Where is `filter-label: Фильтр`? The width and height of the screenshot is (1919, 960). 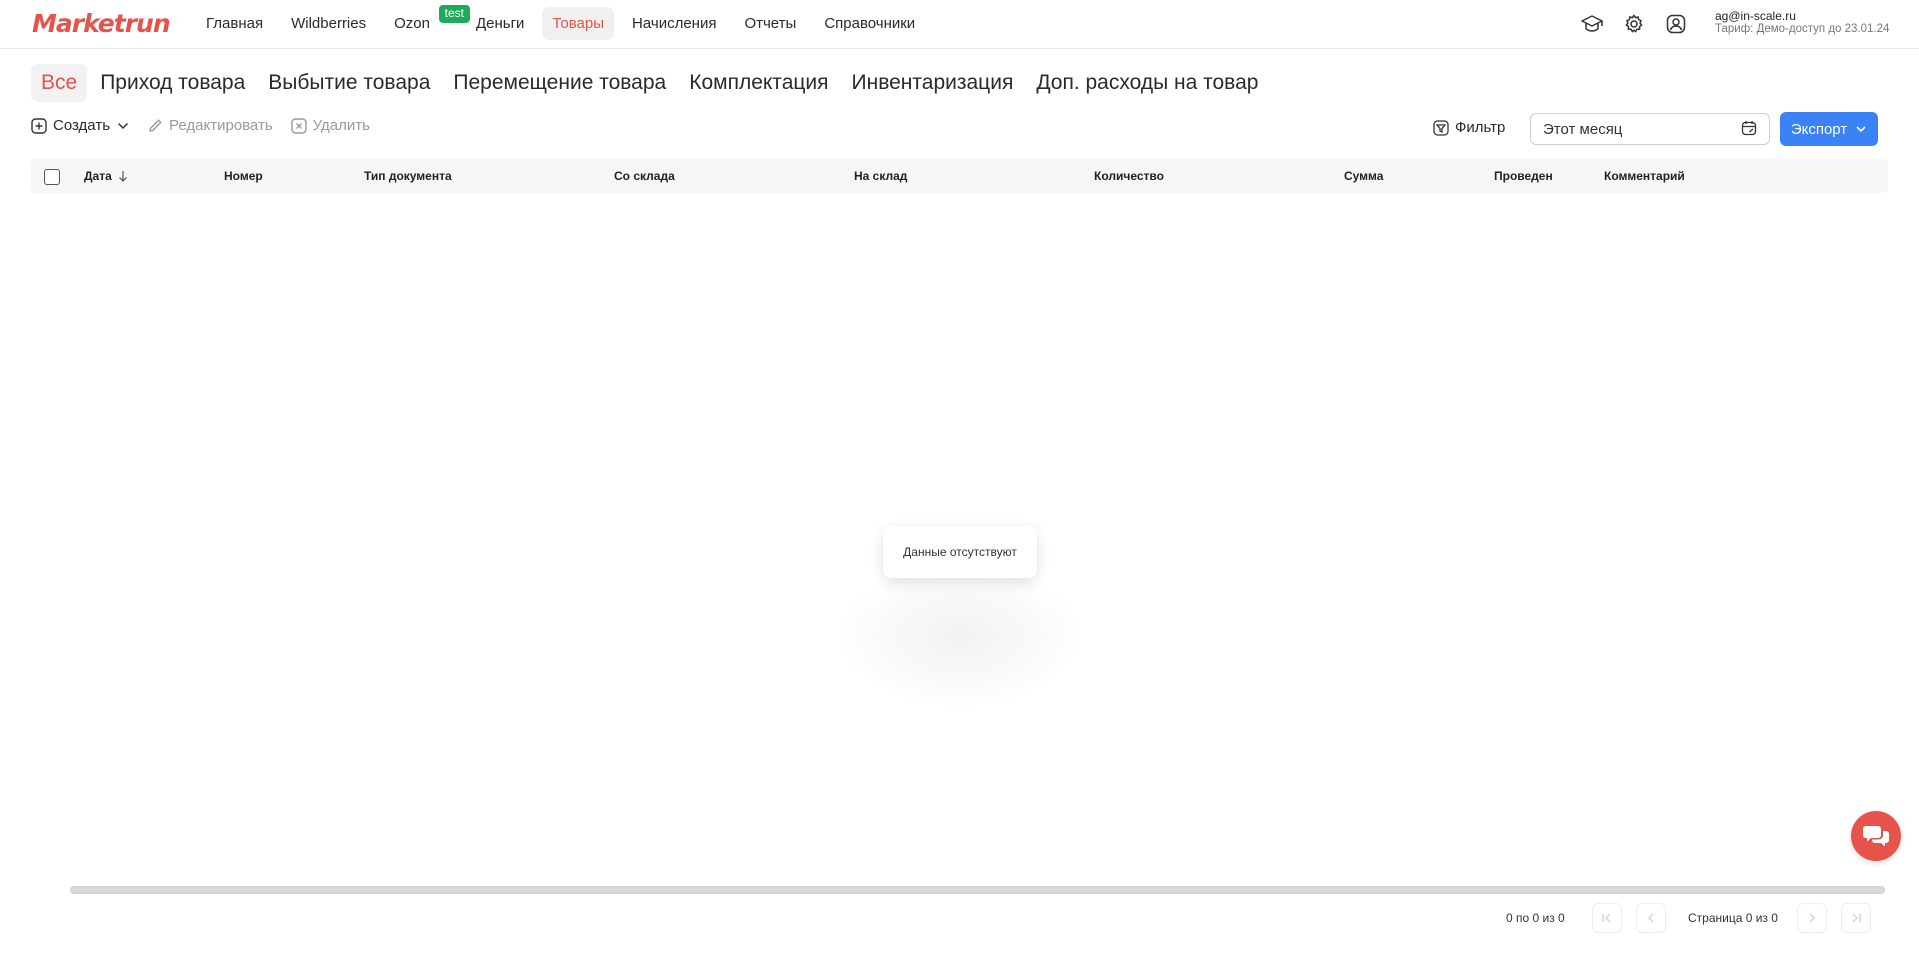 filter-label: Фильтр is located at coordinates (1480, 127).